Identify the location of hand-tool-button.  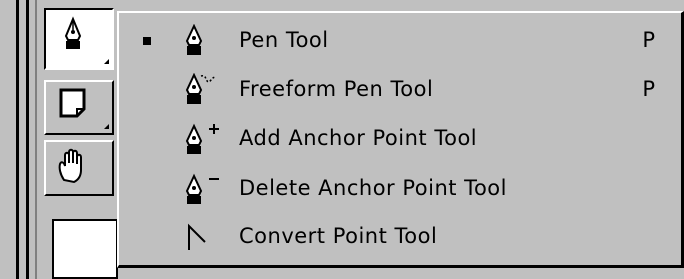
(79, 168).